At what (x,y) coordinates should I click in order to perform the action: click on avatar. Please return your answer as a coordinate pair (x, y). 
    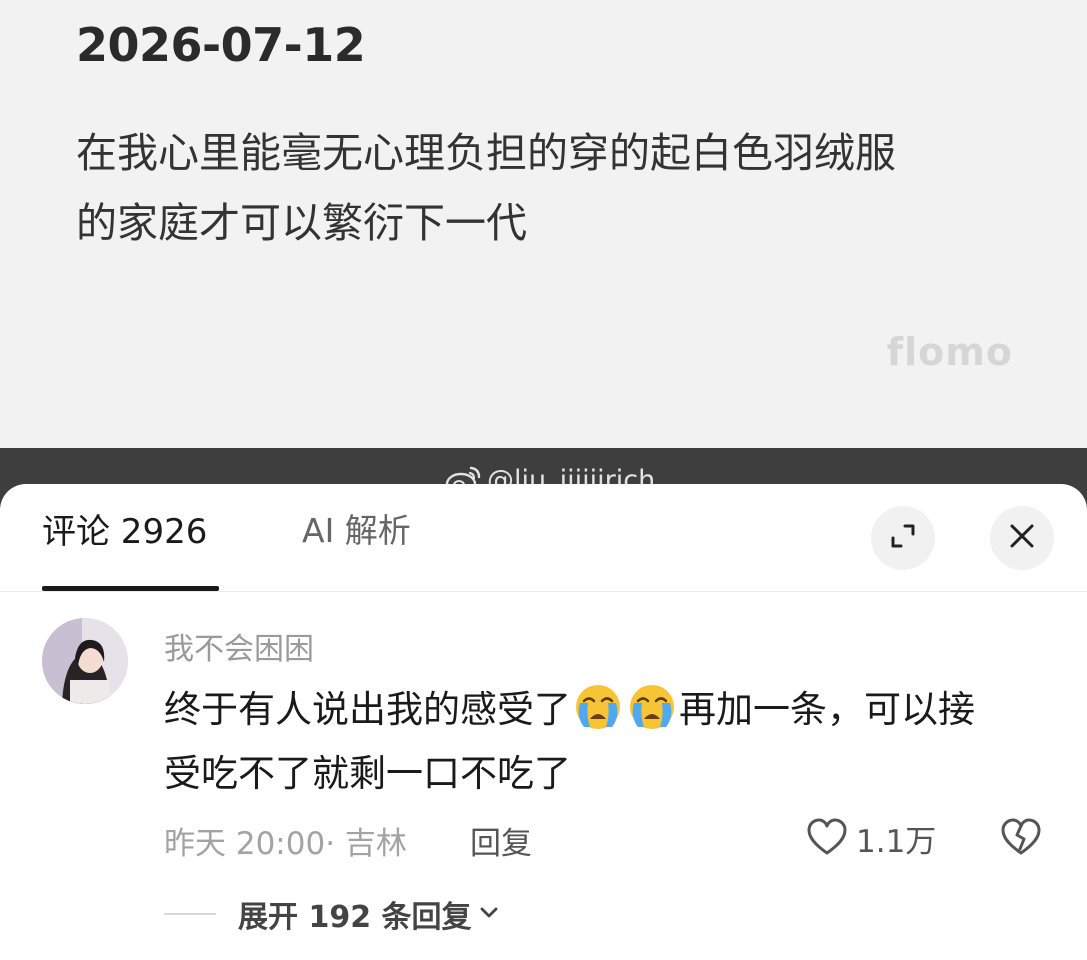
    Looking at the image, I should click on (85, 661).